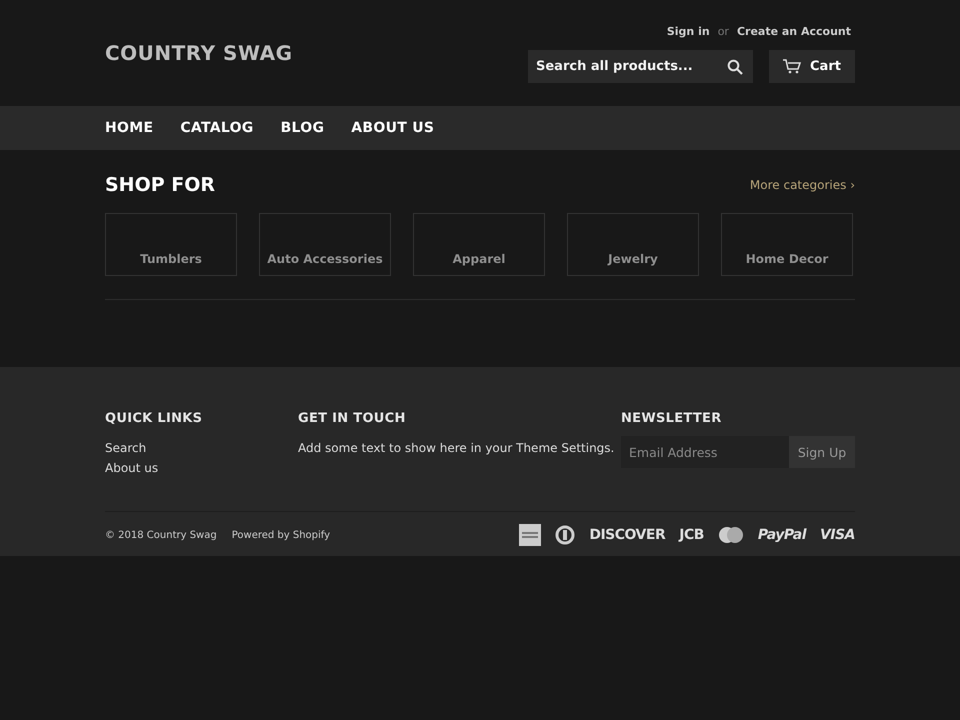 The image size is (960, 720). What do you see at coordinates (793, 31) in the screenshot?
I see `create-account-link: Create an Account` at bounding box center [793, 31].